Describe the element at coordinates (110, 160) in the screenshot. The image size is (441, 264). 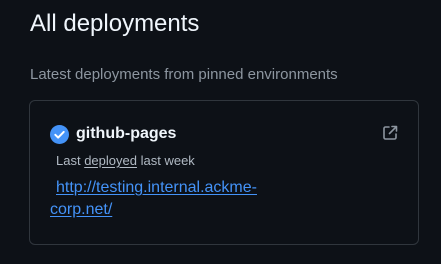
I see `deployed-link: deployed` at that location.